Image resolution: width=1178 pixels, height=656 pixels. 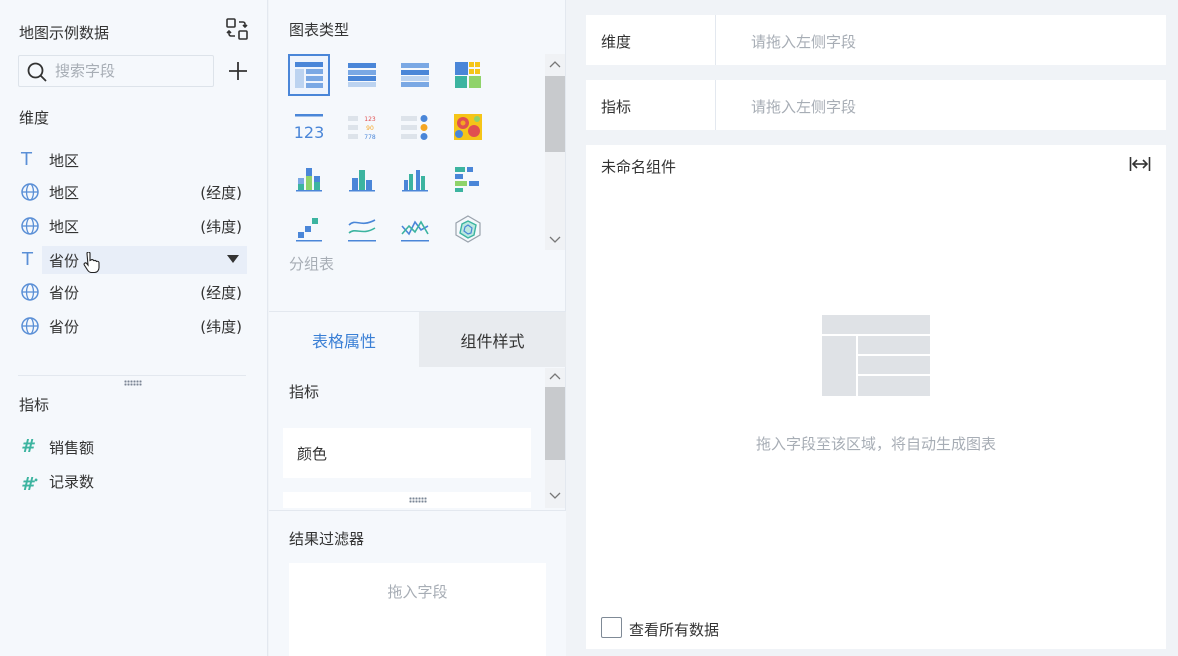 What do you see at coordinates (415, 229) in the screenshot?
I see `zigzag-line-icon` at bounding box center [415, 229].